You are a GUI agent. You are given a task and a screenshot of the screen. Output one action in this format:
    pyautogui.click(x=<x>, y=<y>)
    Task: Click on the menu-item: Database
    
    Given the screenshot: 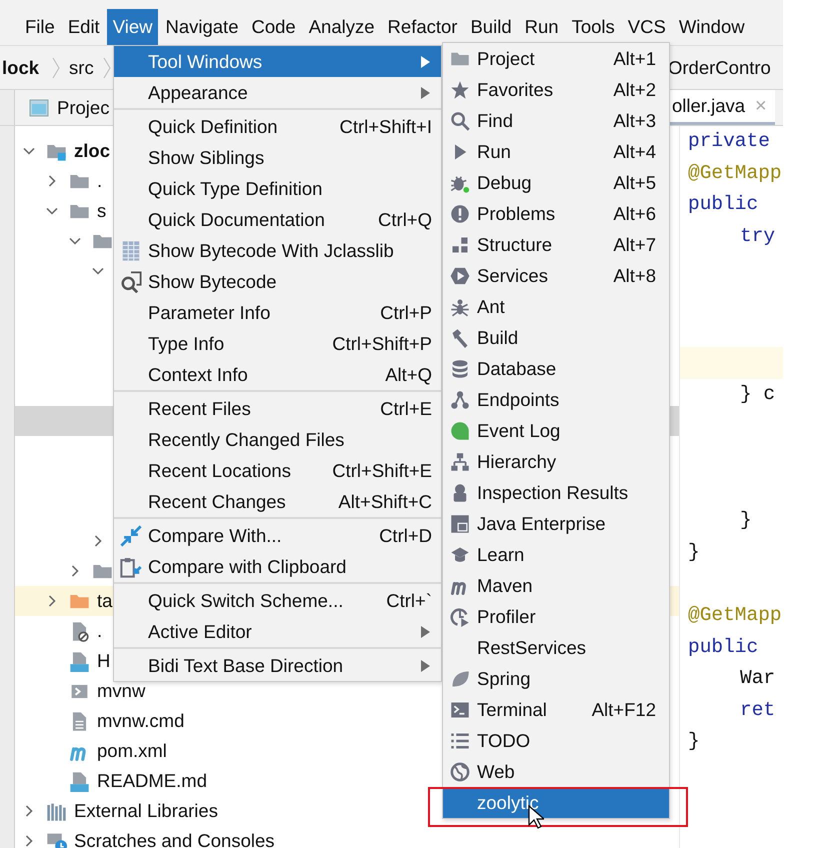 What is the action you would take?
    pyautogui.click(x=556, y=368)
    